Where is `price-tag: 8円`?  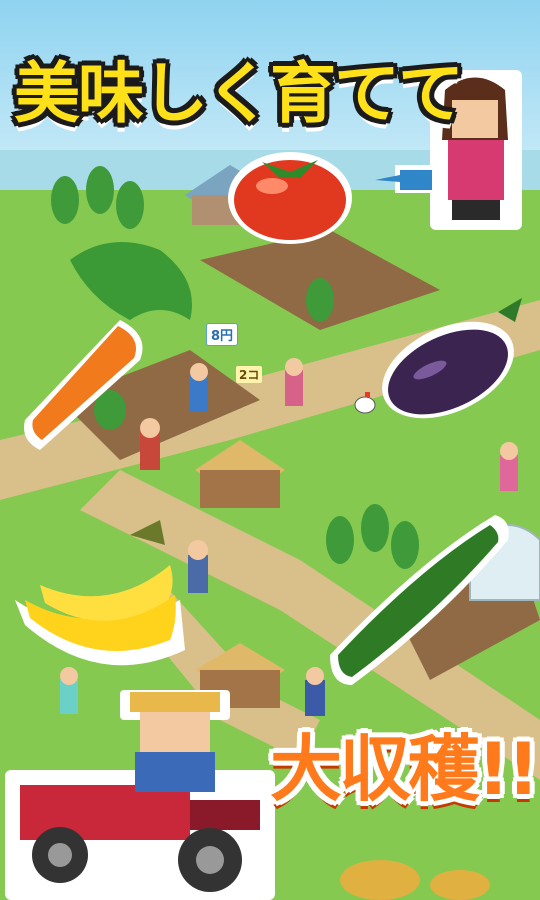
price-tag: 8円 is located at coordinates (222, 334).